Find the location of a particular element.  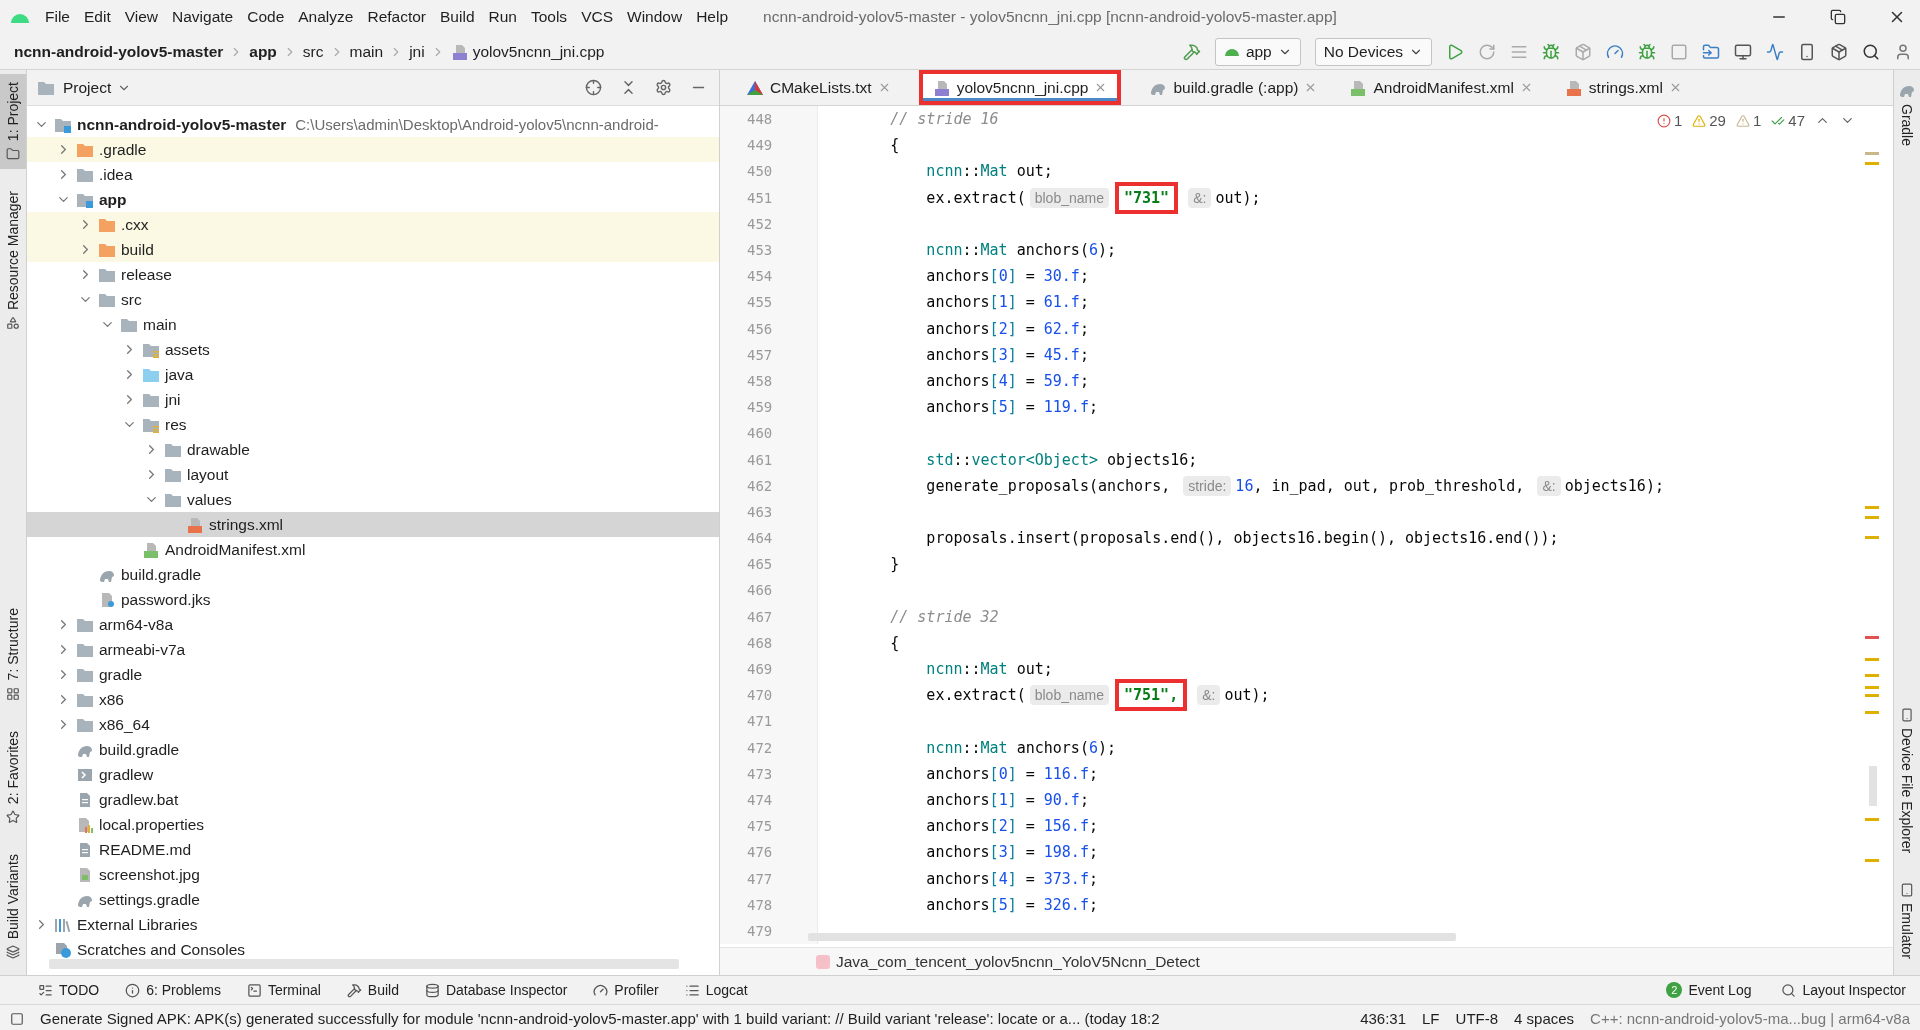

breadcrumb-item: app is located at coordinates (263, 51).